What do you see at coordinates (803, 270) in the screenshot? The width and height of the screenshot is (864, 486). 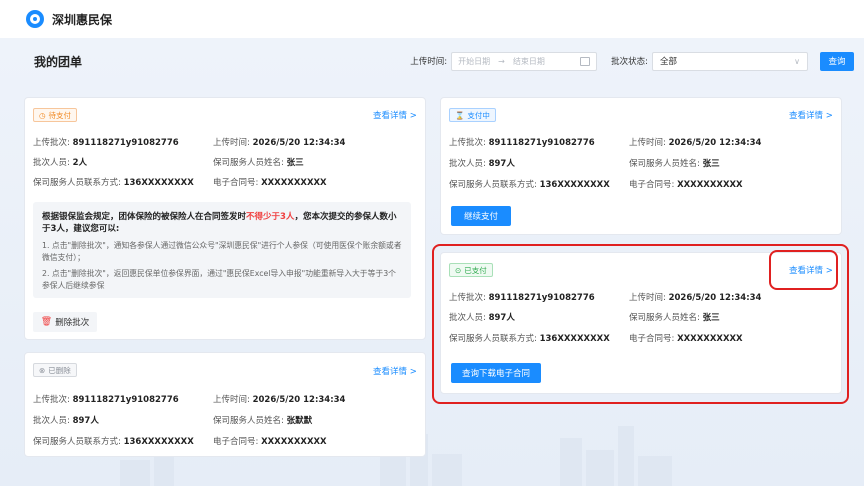 I see `highlight-outline-detail-link` at bounding box center [803, 270].